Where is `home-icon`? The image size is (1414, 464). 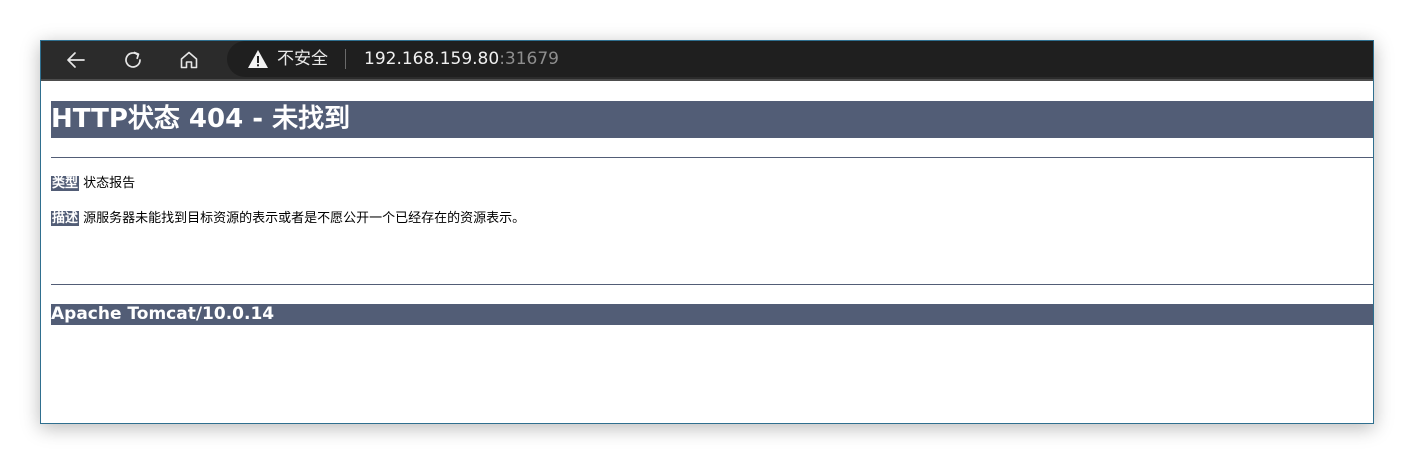
home-icon is located at coordinates (189, 60).